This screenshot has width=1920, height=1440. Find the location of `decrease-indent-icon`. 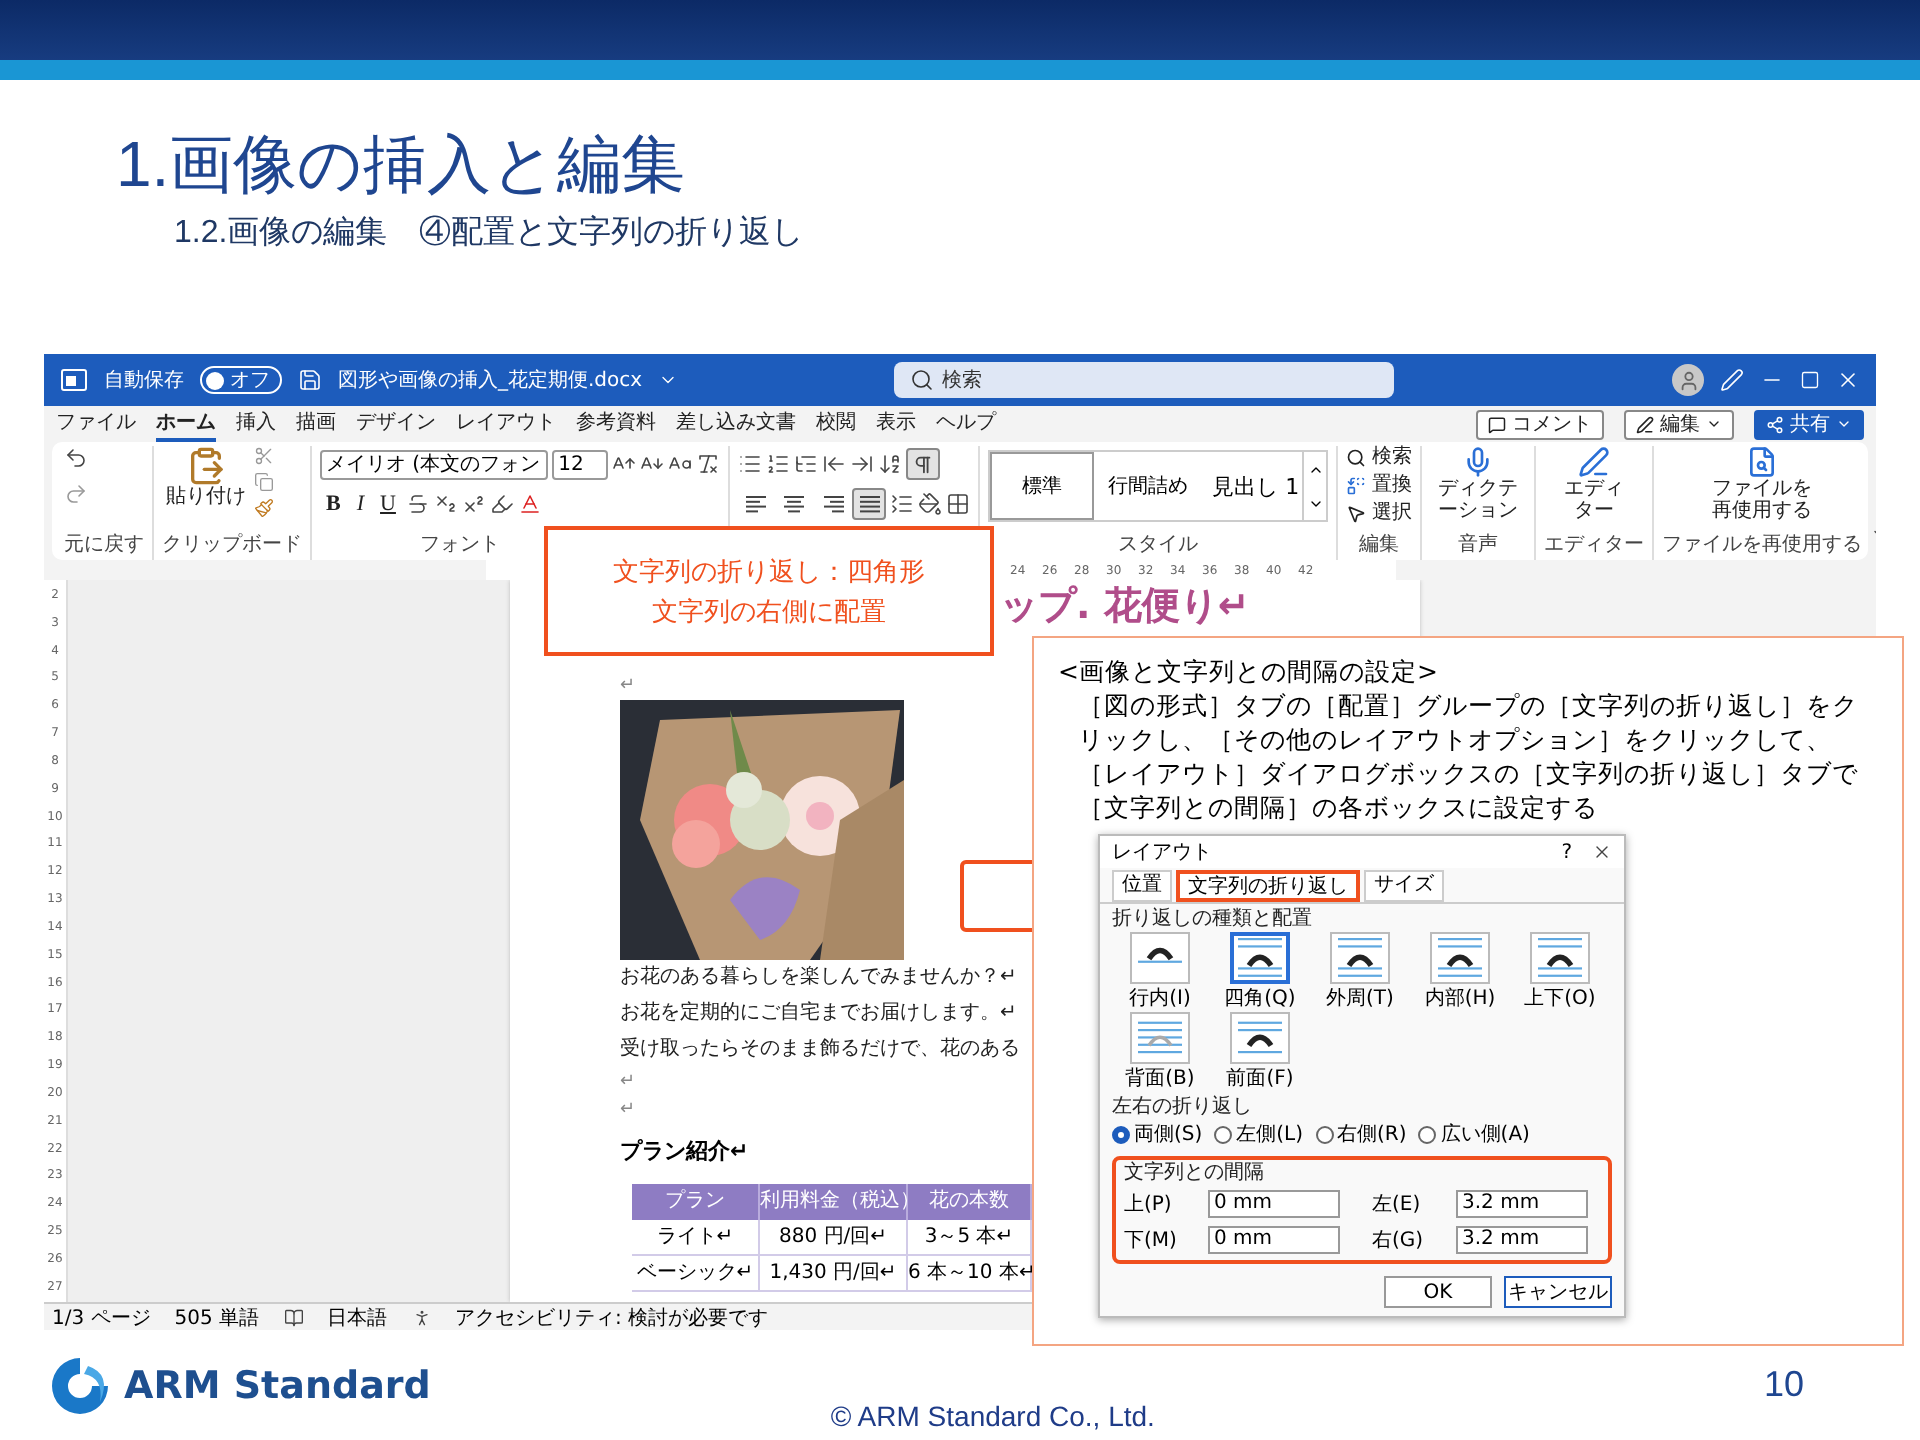

decrease-indent-icon is located at coordinates (834, 464).